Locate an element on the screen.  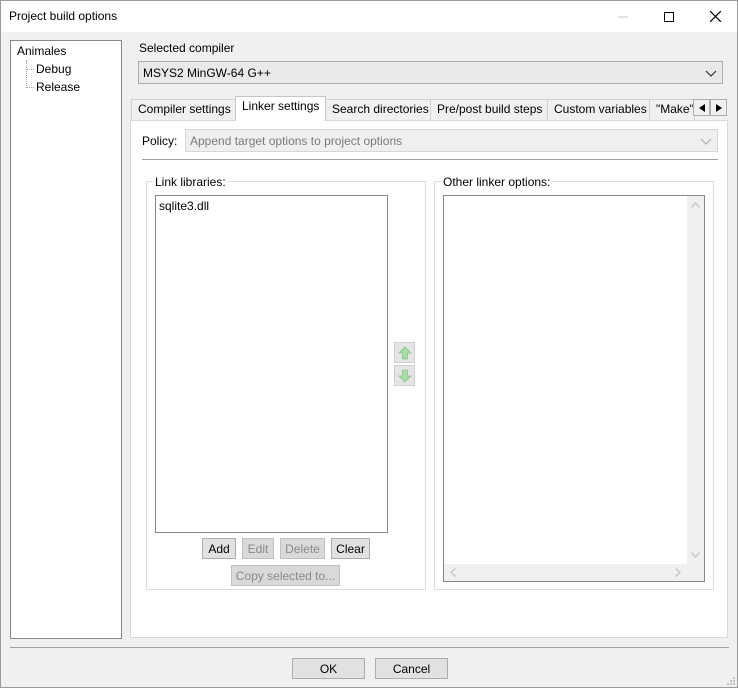
compiler-select-value: MSYS2 MinGW-64 G++ is located at coordinates (207, 73).